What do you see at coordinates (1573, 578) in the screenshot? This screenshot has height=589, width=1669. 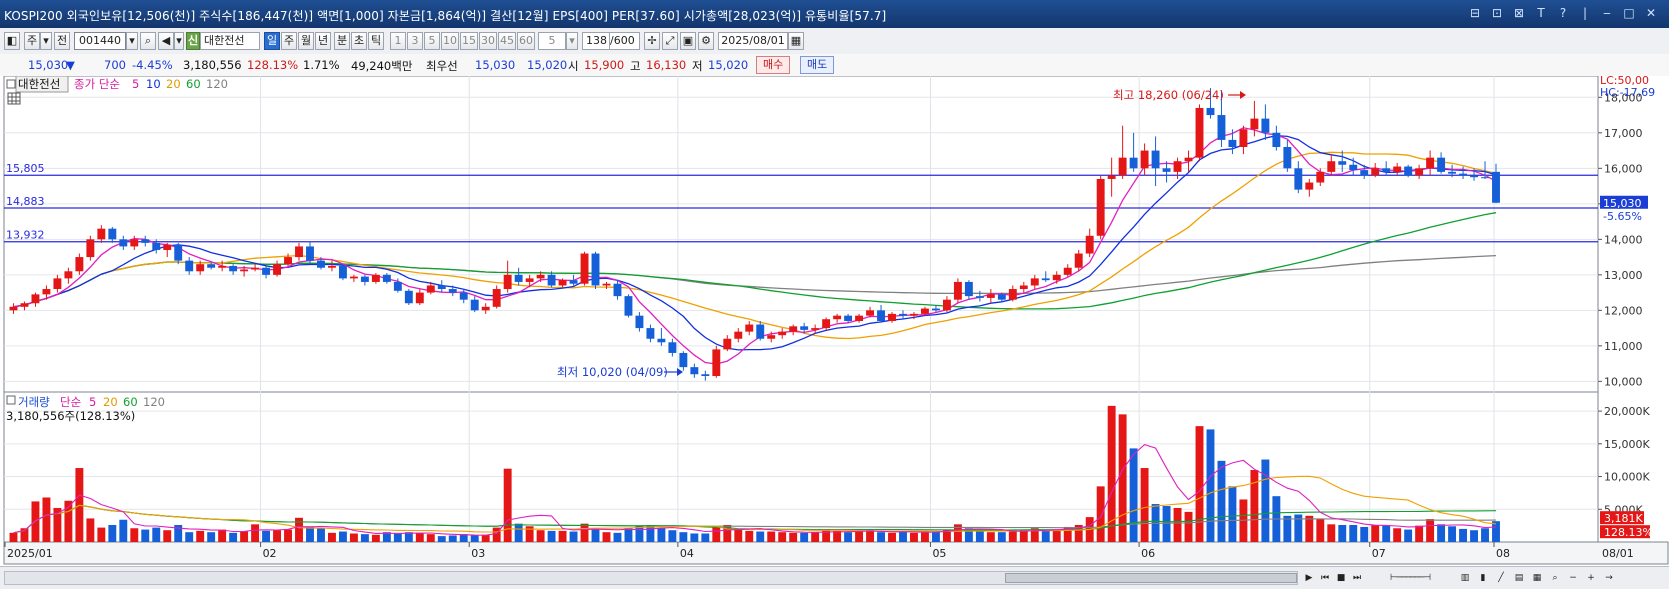 I see `zoom-out-icon: −` at bounding box center [1573, 578].